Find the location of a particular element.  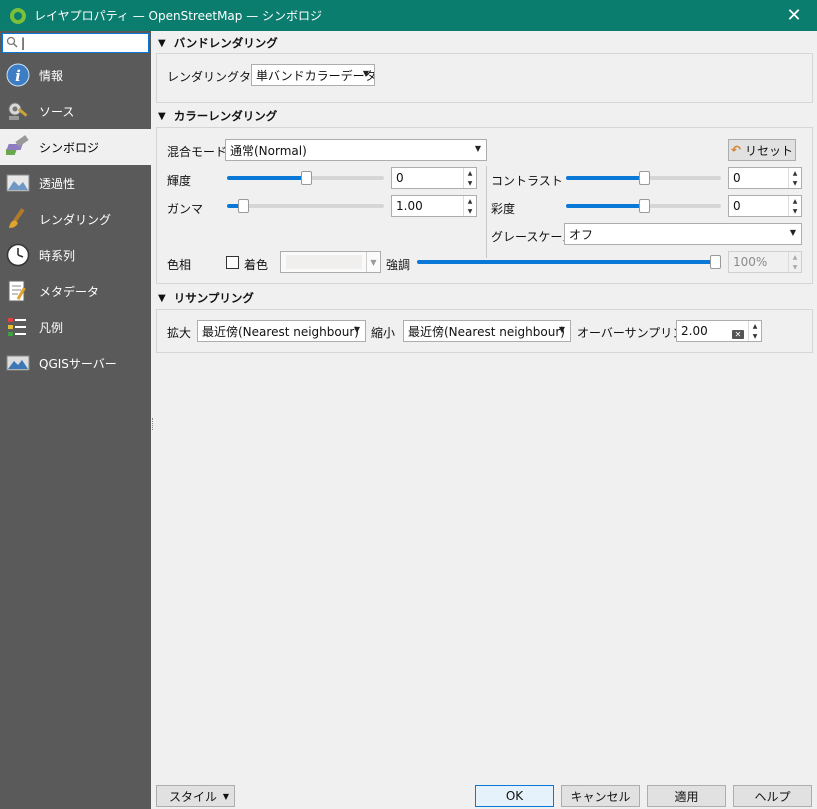

zoomed-in-select: 最近傍(Nearest neighbour) ▼ is located at coordinates (281, 331).